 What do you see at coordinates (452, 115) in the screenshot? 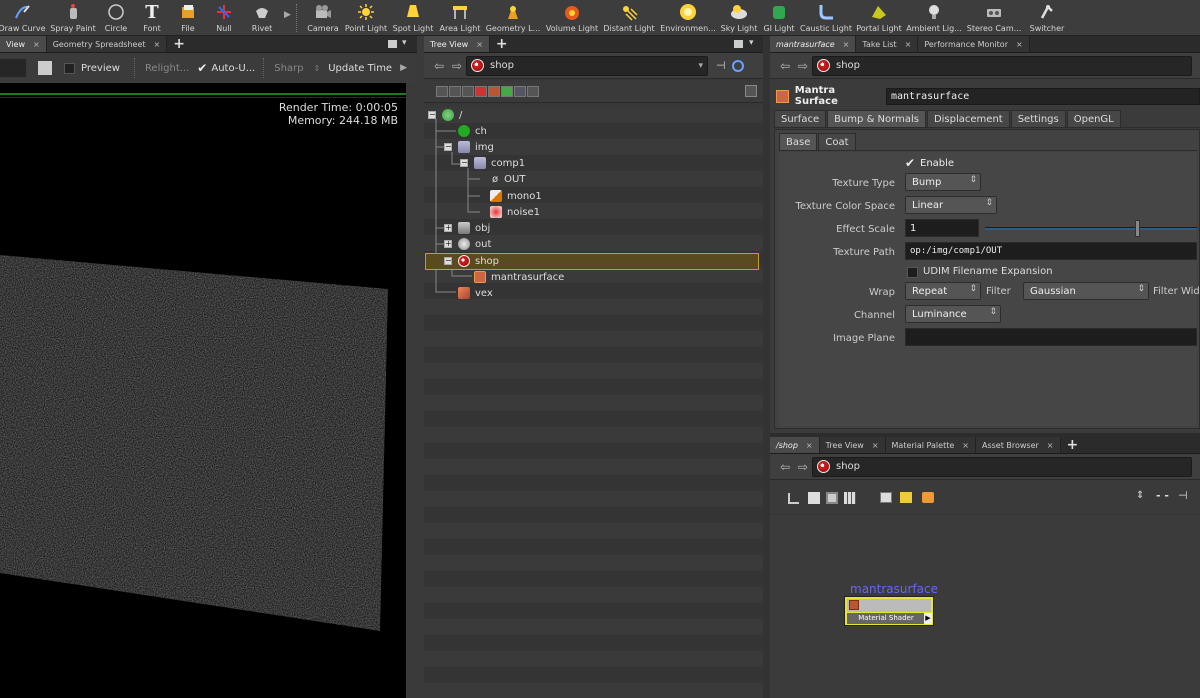
I see `tree-node-root: /` at bounding box center [452, 115].